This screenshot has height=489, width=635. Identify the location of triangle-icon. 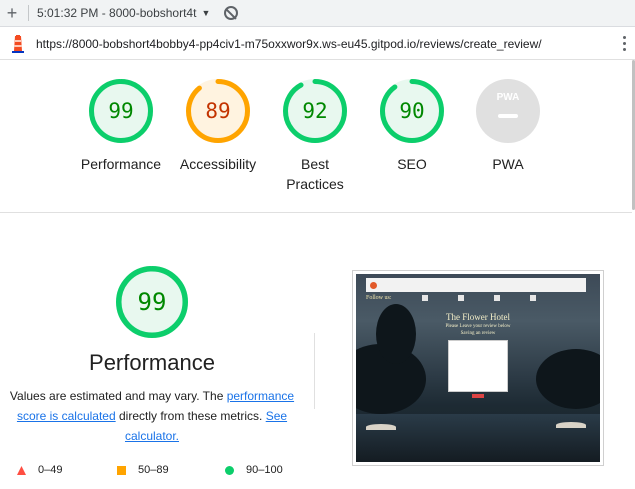
(21, 470).